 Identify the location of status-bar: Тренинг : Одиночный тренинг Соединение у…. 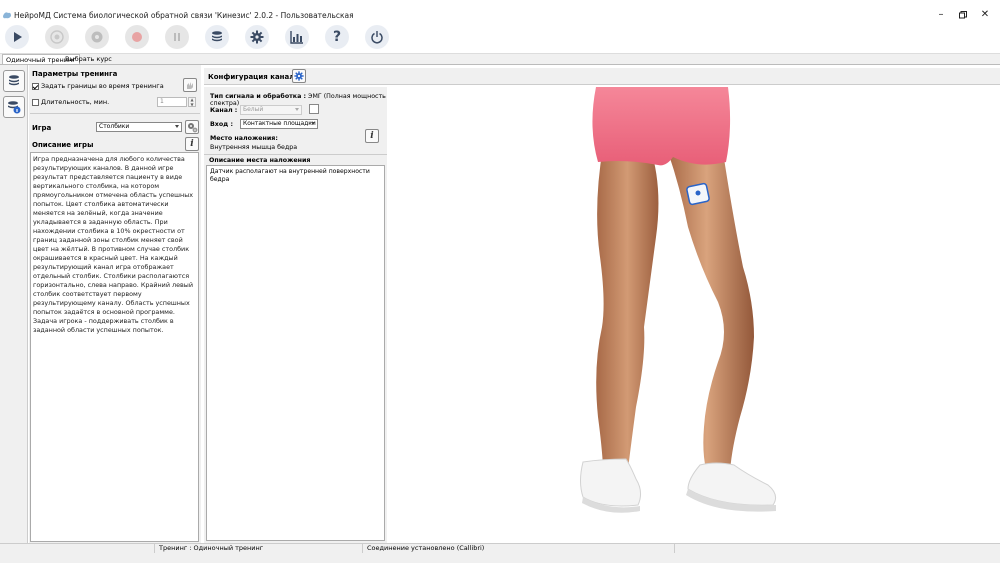
(500, 553).